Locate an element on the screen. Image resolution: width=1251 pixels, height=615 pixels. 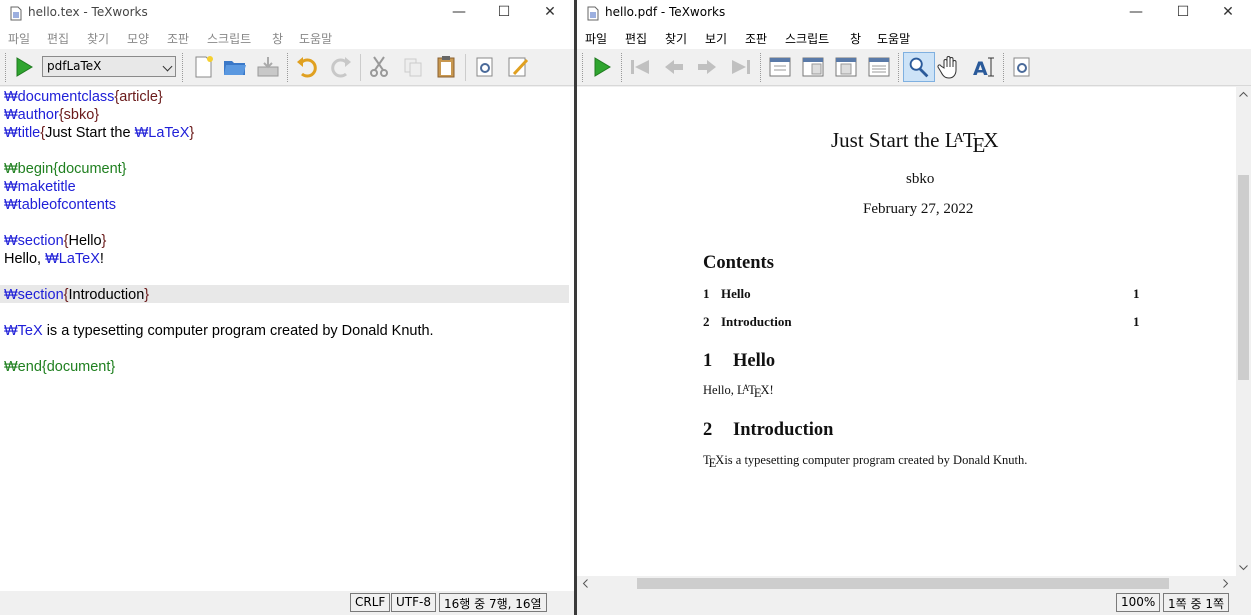
code-token: ₩title is located at coordinates (22, 133).